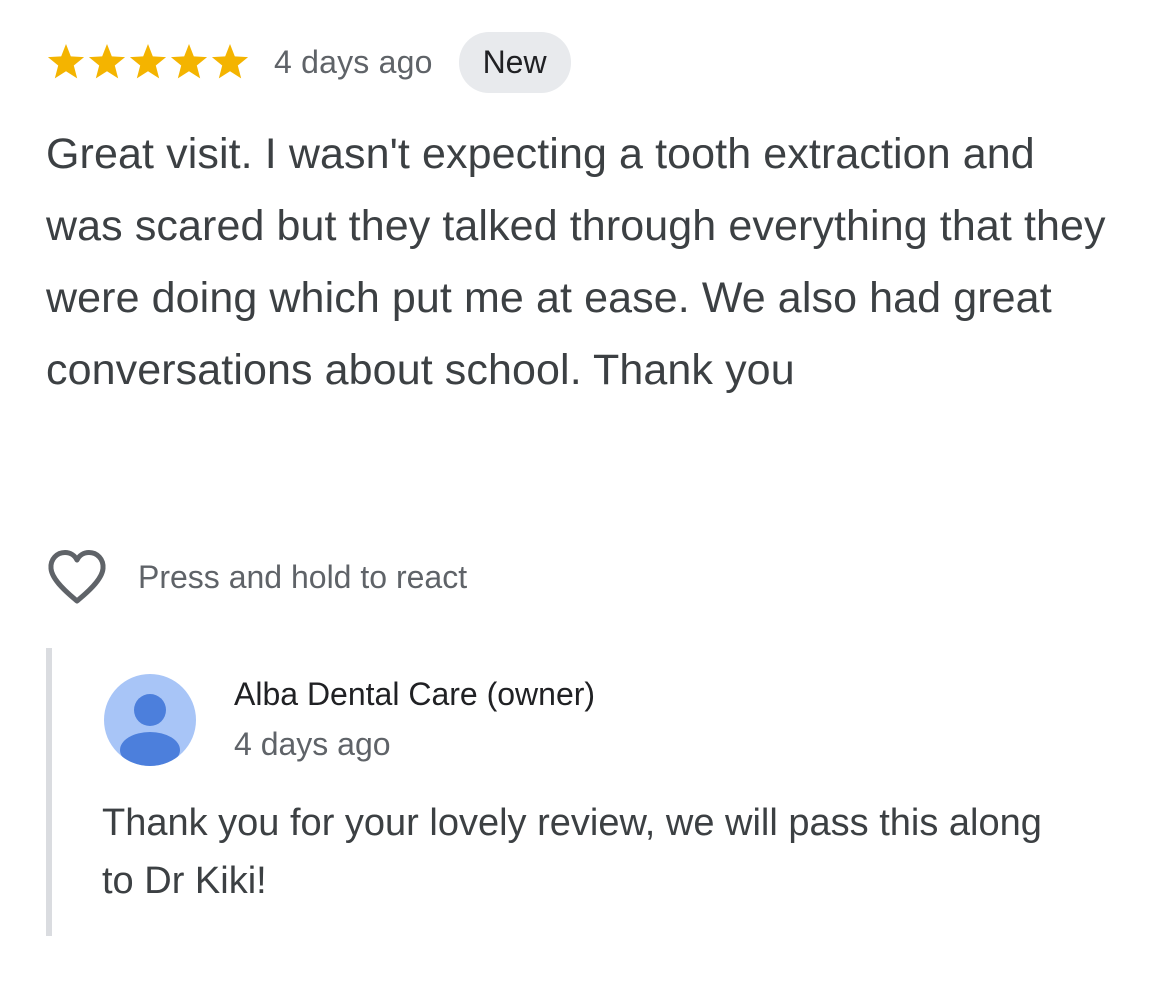  What do you see at coordinates (77, 577) in the screenshot?
I see `heart-icon` at bounding box center [77, 577].